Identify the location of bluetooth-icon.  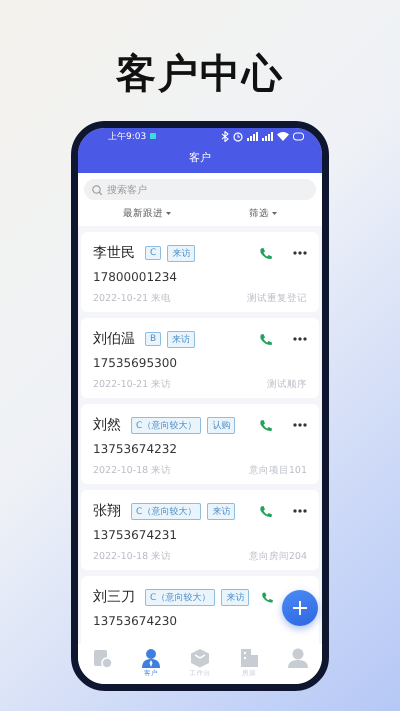
(225, 136).